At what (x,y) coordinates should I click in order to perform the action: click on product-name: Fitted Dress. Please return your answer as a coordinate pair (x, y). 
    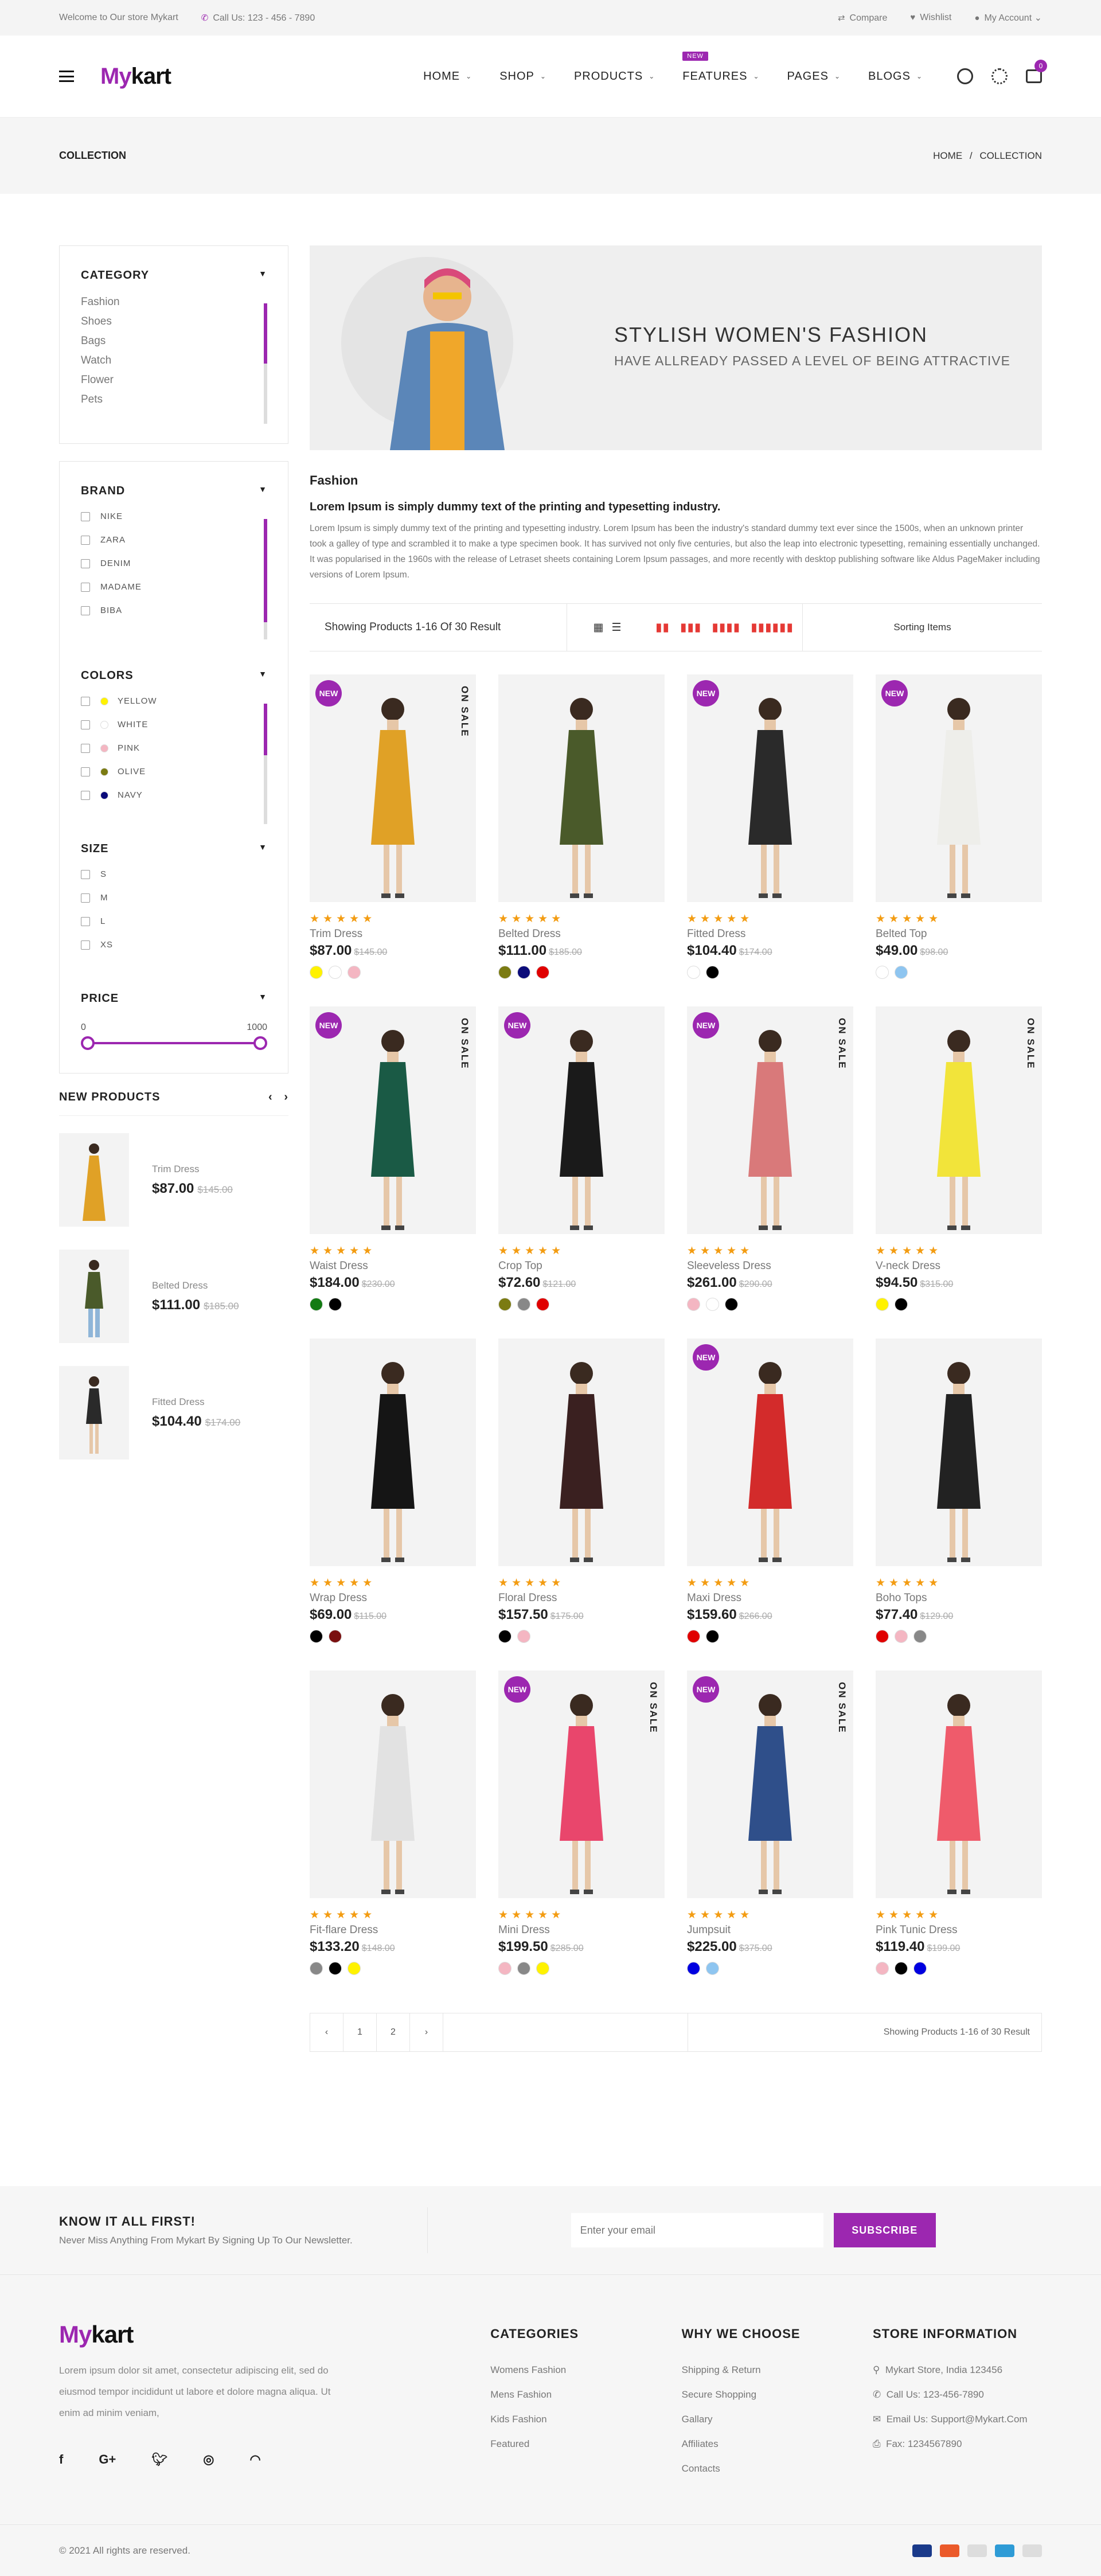
    Looking at the image, I should click on (770, 934).